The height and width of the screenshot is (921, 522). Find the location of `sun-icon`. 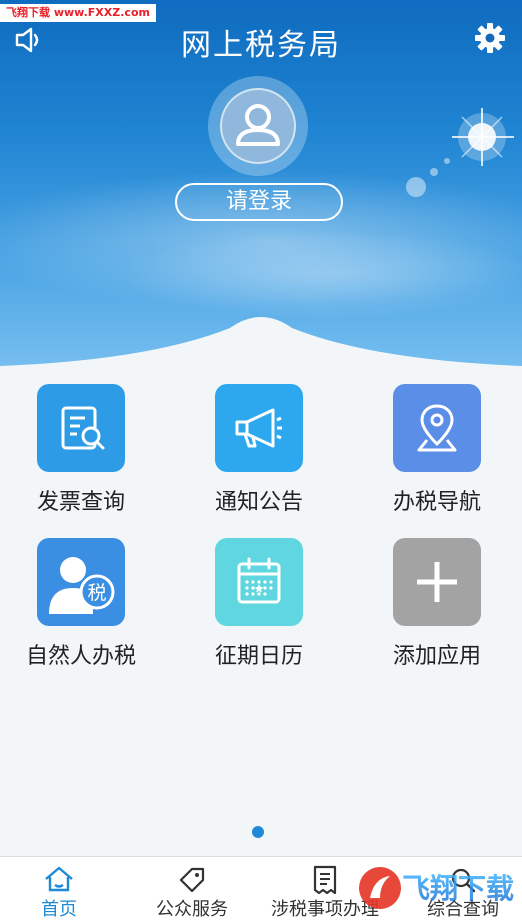

sun-icon is located at coordinates (483, 137).